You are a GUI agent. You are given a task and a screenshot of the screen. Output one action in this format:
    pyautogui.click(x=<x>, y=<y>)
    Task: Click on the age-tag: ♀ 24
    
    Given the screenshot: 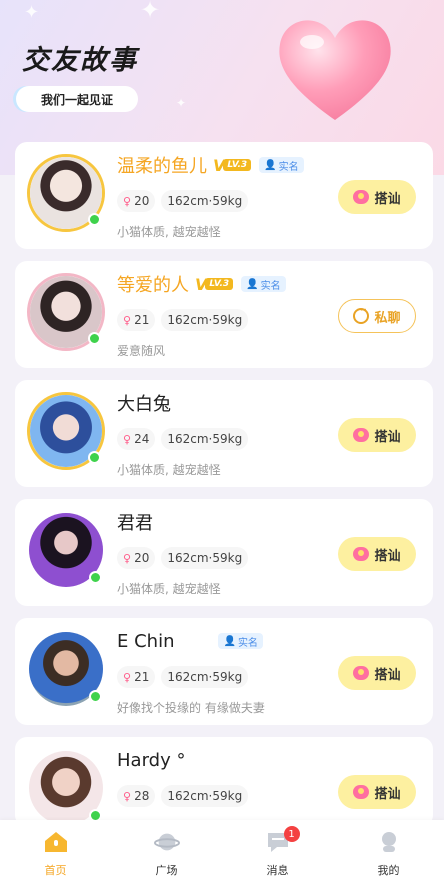 What is the action you would take?
    pyautogui.click(x=136, y=439)
    